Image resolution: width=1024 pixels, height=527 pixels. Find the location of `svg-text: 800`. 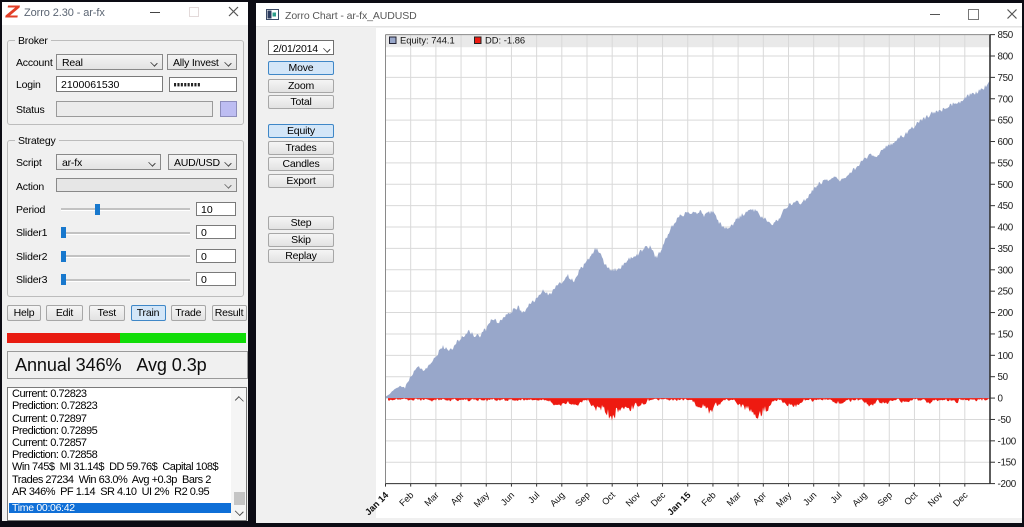

svg-text: 800 is located at coordinates (1006, 57).